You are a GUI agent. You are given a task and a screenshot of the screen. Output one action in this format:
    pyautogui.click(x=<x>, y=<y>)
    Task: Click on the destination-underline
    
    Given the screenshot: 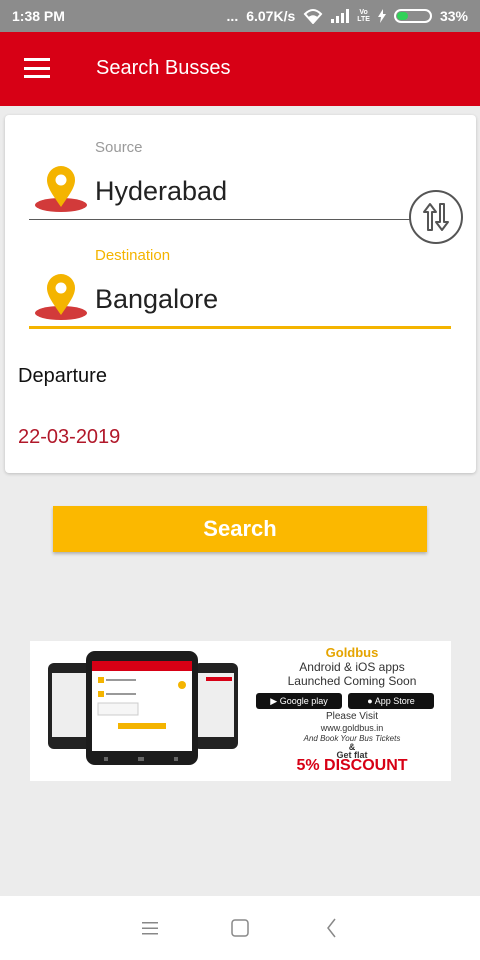 What is the action you would take?
    pyautogui.click(x=240, y=327)
    